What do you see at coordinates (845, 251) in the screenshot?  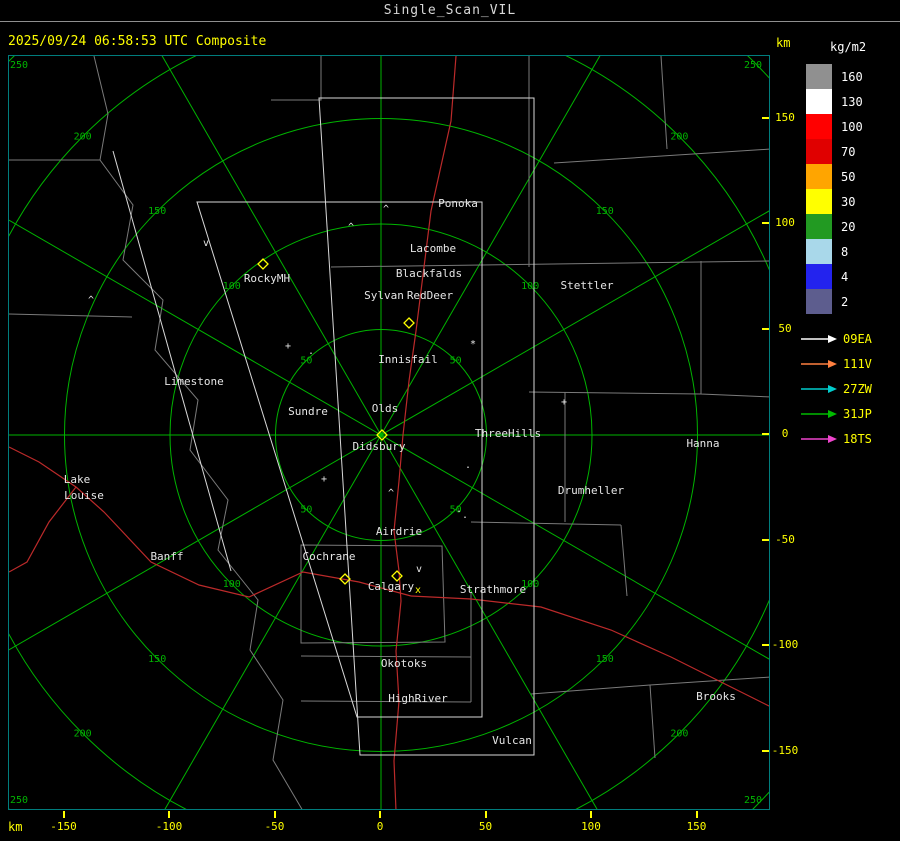 I see `color-scale-value: 8` at bounding box center [845, 251].